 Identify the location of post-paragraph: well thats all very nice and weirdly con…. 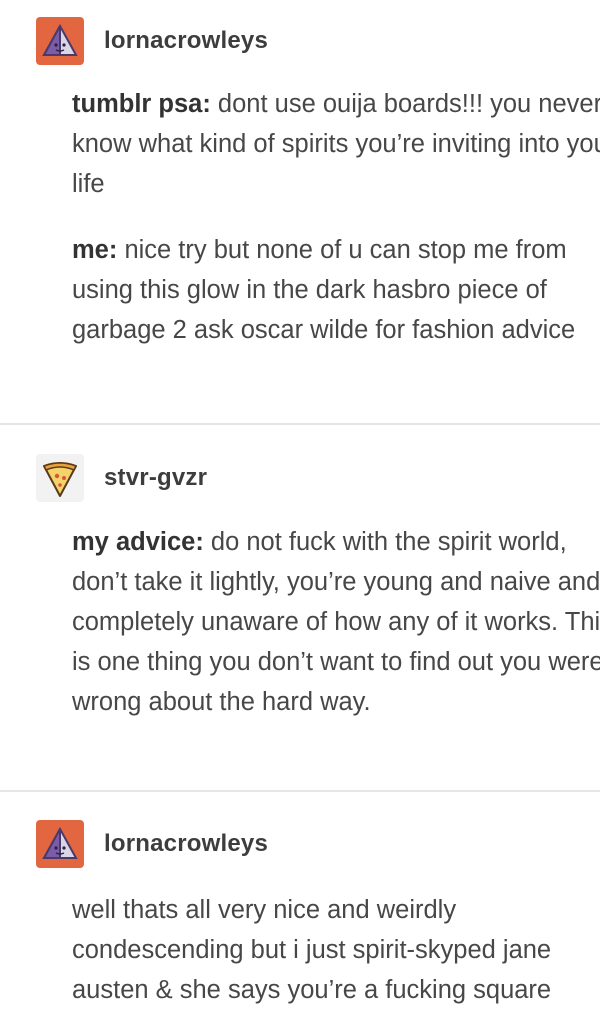
(336, 950).